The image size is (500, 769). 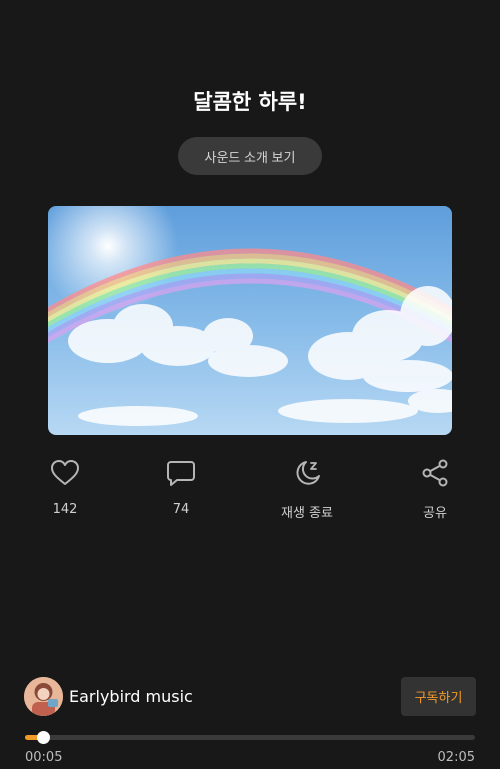 I want to click on page-title: 달콤한 하루!, so click(x=250, y=102).